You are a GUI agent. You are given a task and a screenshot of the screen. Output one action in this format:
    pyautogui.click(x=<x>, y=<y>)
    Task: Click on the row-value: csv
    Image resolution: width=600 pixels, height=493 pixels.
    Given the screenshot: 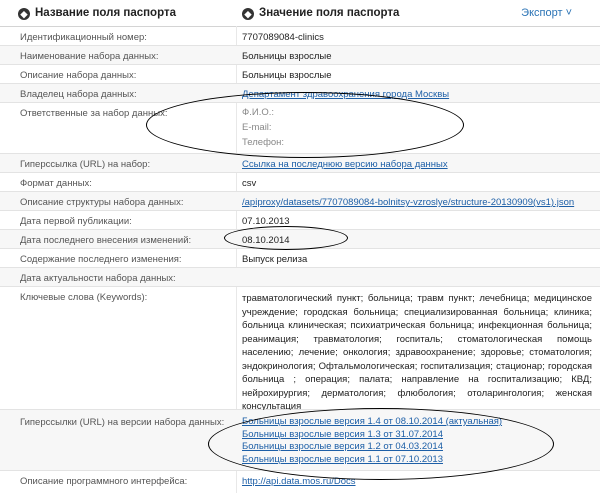 What is the action you would take?
    pyautogui.click(x=249, y=183)
    